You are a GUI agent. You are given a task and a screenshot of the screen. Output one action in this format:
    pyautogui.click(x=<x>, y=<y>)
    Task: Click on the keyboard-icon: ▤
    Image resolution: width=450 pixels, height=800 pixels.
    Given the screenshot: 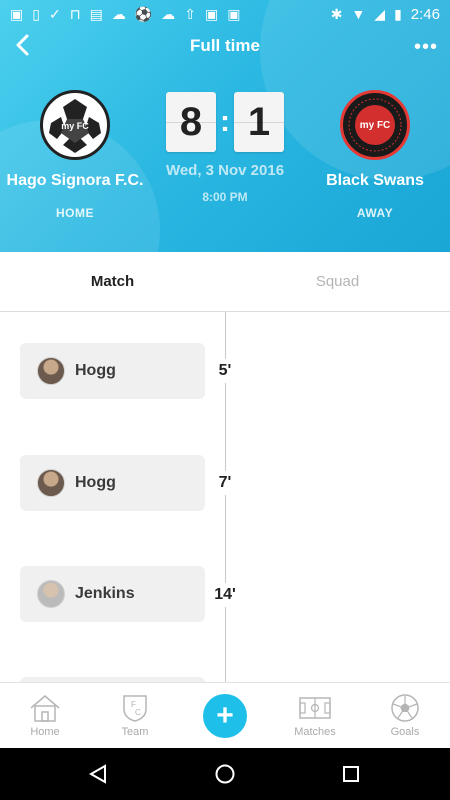 What is the action you would take?
    pyautogui.click(x=96, y=14)
    